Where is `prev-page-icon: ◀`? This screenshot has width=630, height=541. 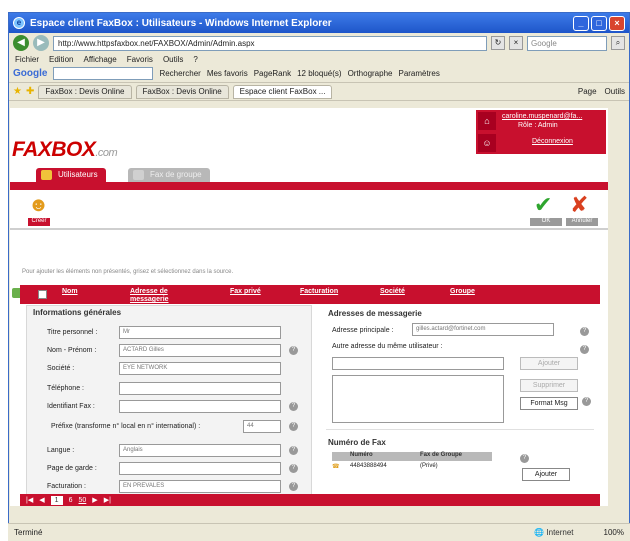
prev-page-icon: ◀ is located at coordinates (41, 500).